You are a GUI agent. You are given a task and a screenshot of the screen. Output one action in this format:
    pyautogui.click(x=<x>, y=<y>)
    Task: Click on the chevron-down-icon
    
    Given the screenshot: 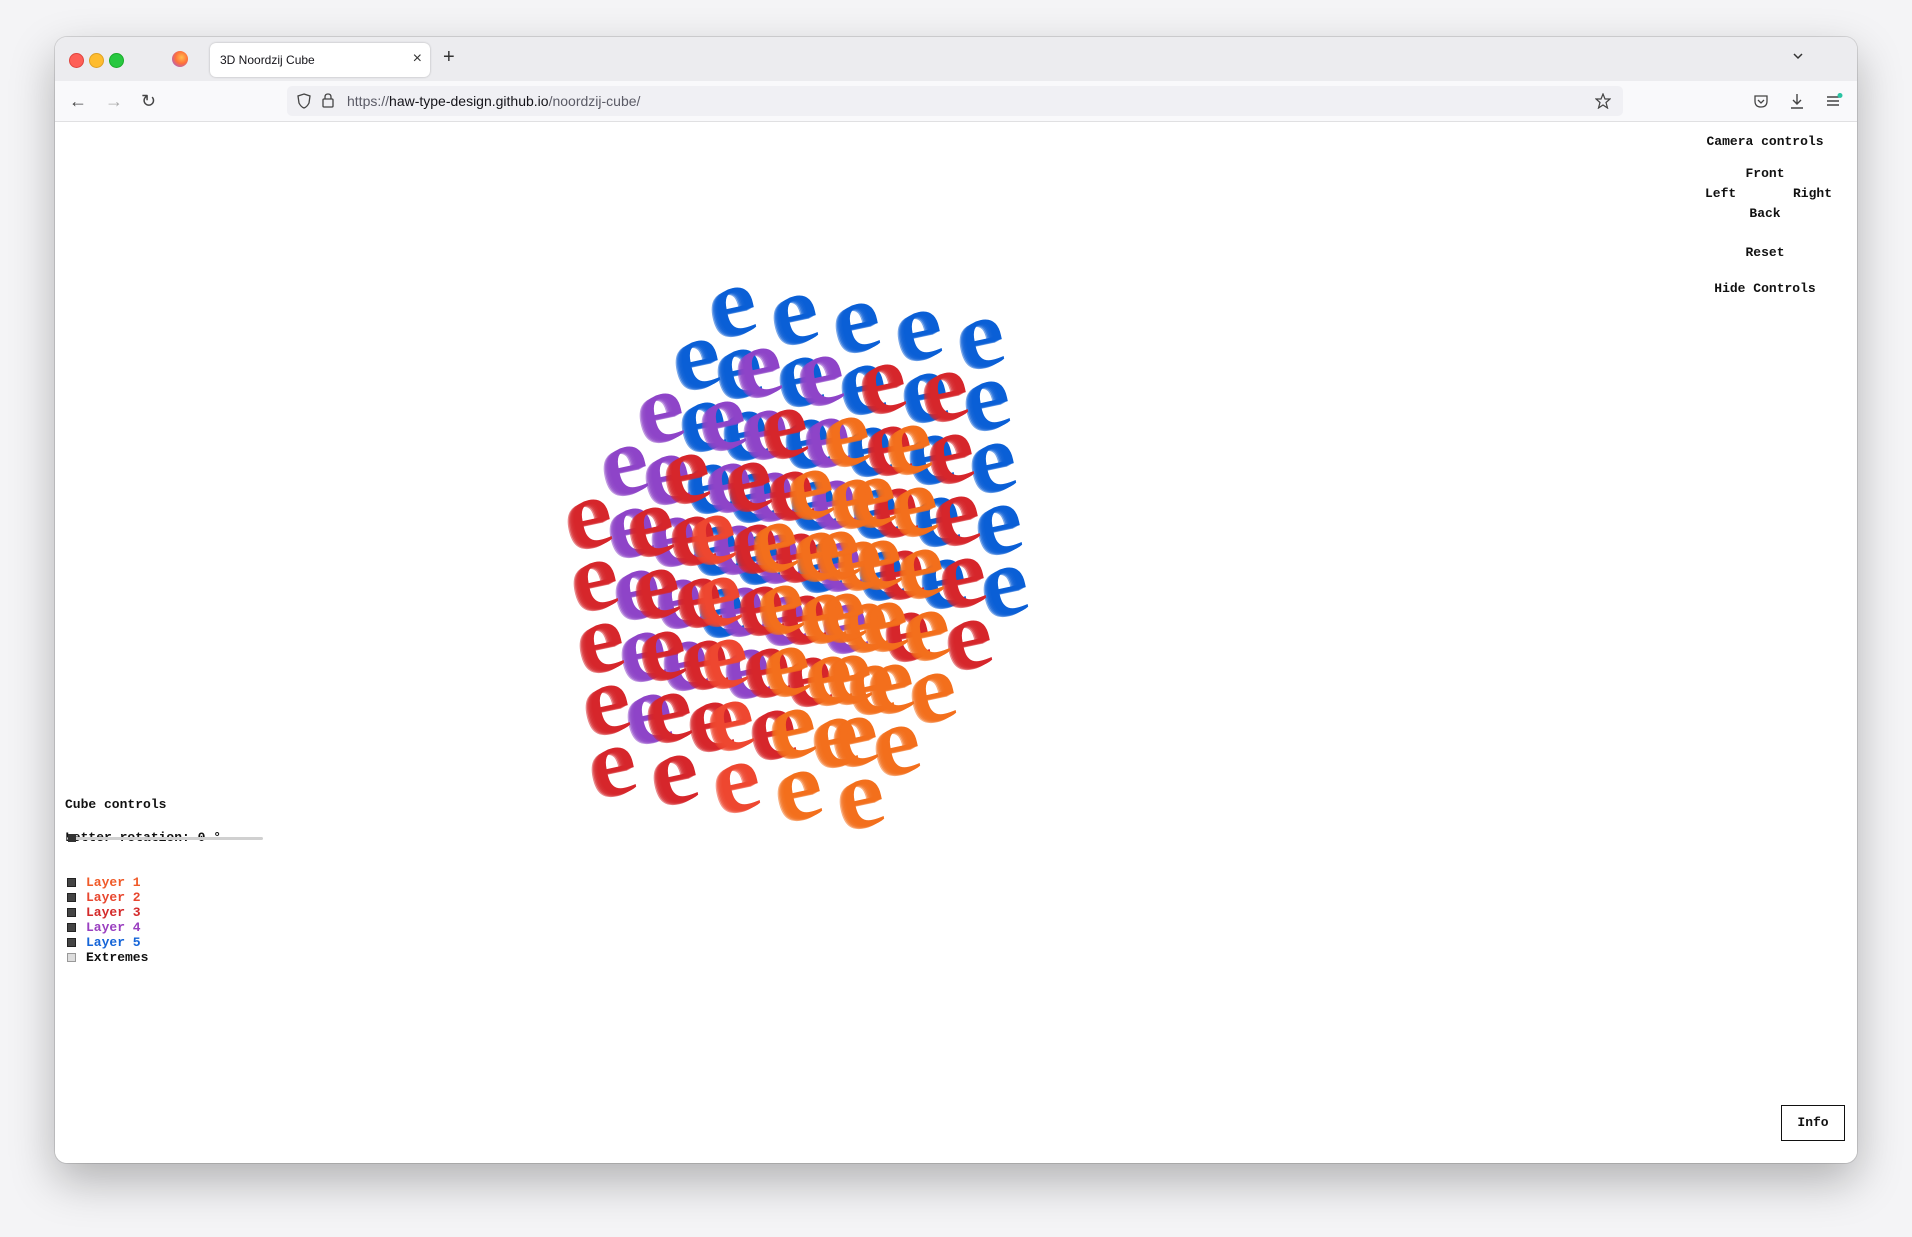 What is the action you would take?
    pyautogui.click(x=1798, y=56)
    